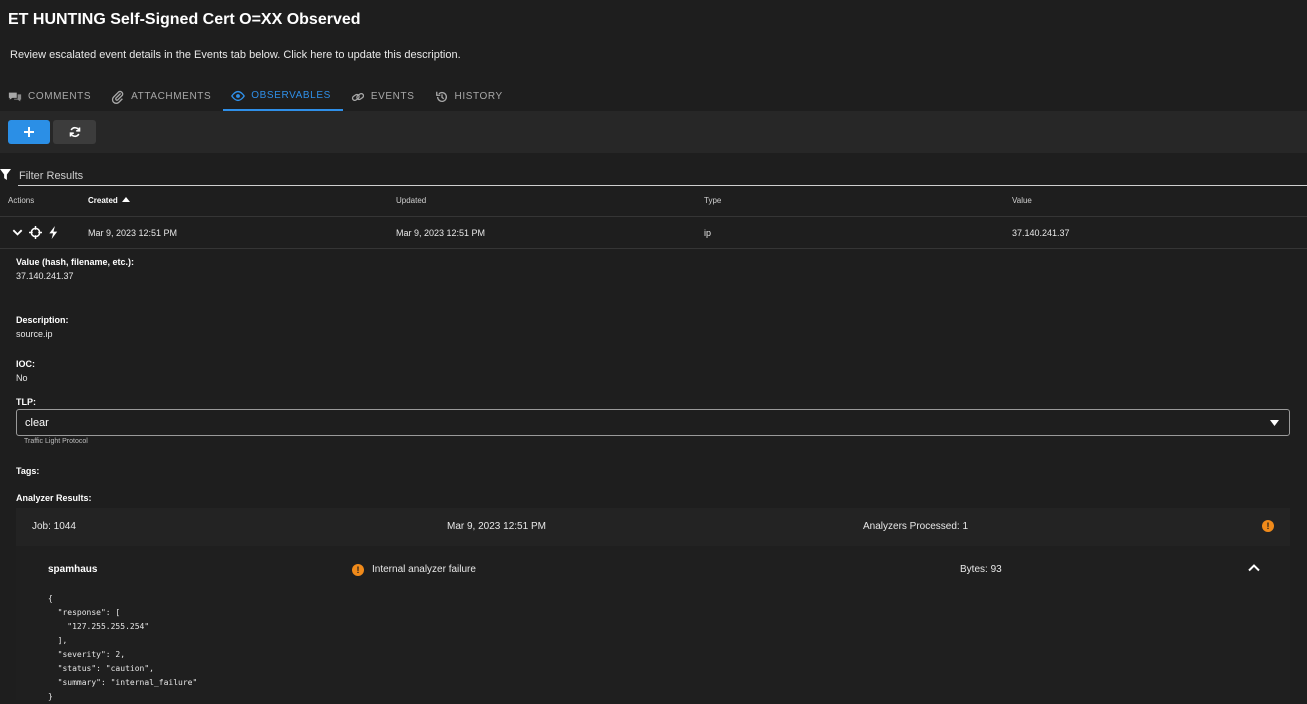  I want to click on tlp-selected-value: clear, so click(37, 423).